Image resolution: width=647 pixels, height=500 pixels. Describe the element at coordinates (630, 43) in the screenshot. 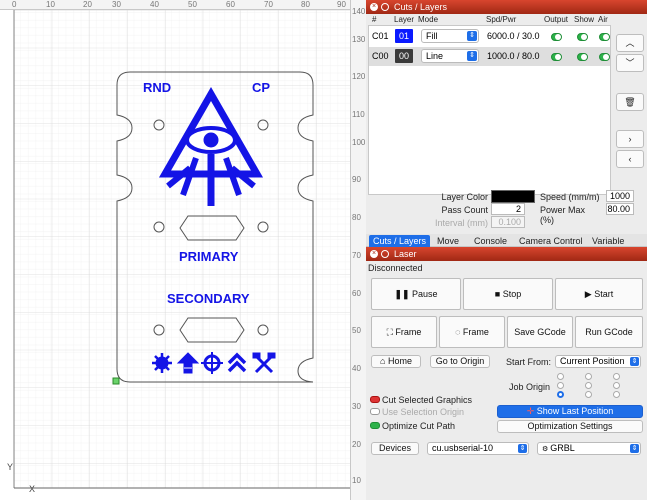

I see `move-layer-up-button: ︿` at that location.